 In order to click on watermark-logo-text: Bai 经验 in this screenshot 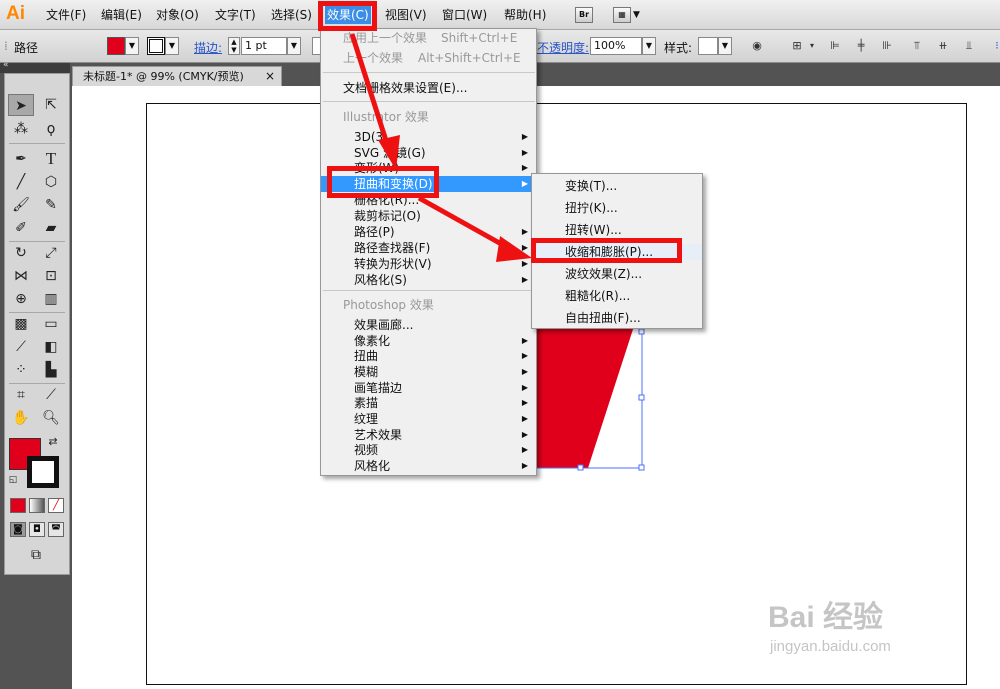, I will do `click(826, 617)`.